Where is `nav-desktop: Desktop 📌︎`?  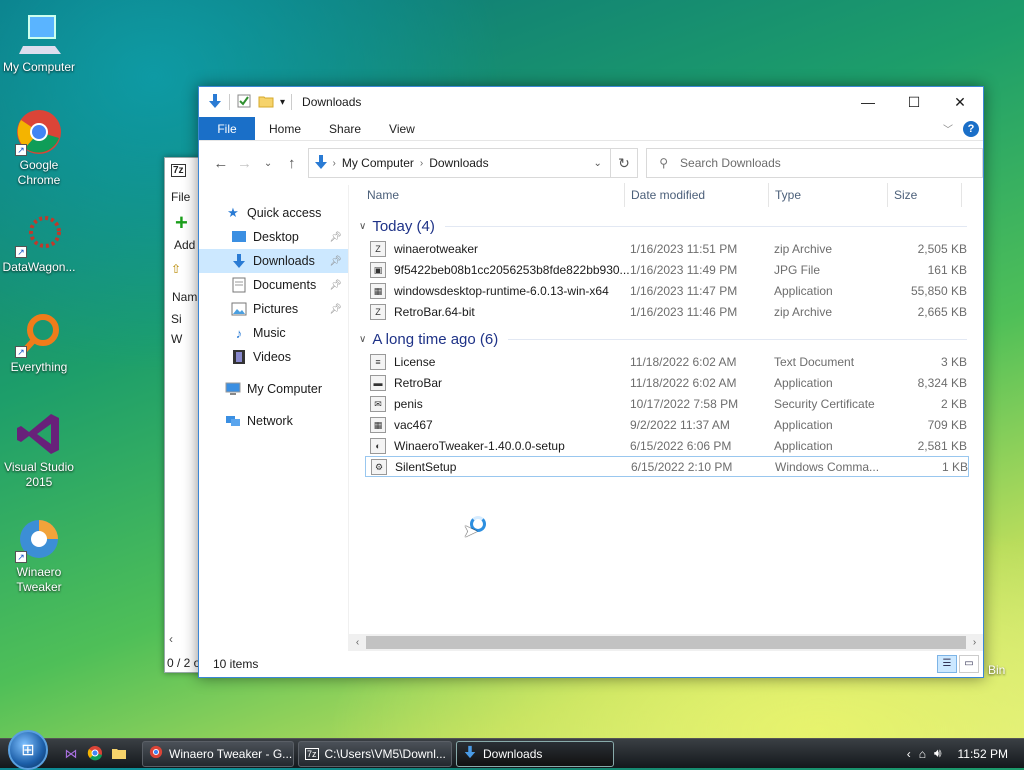
nav-desktop: Desktop 📌︎ is located at coordinates (273, 237).